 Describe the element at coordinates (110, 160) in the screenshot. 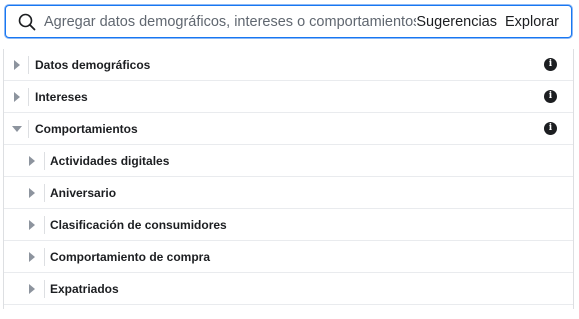

I see `subcategory-label: Actividades digitales` at that location.